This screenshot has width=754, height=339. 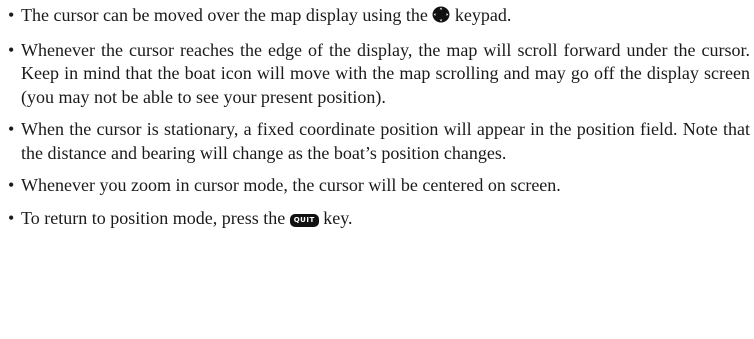 I want to click on keypad-arrow-icon, so click(x=441, y=18).